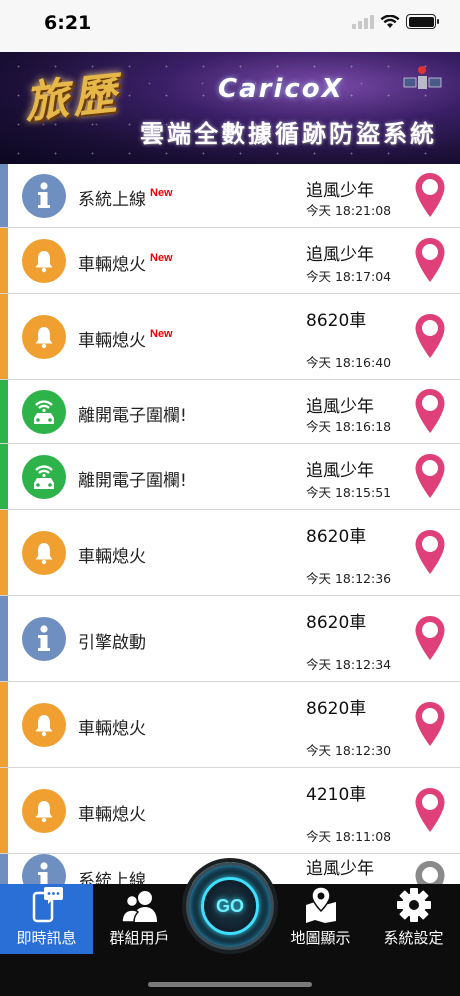 This screenshot has height=996, width=460. I want to click on chat-phone-icon, so click(47, 905).